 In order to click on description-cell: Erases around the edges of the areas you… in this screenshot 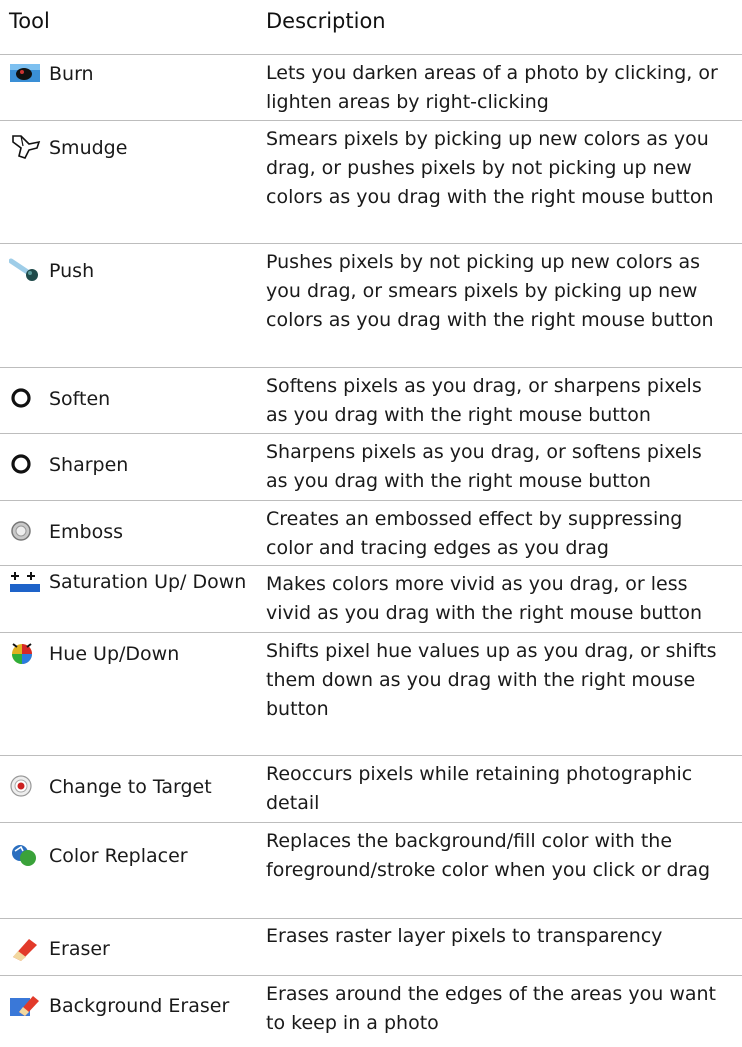, I will do `click(491, 1008)`.